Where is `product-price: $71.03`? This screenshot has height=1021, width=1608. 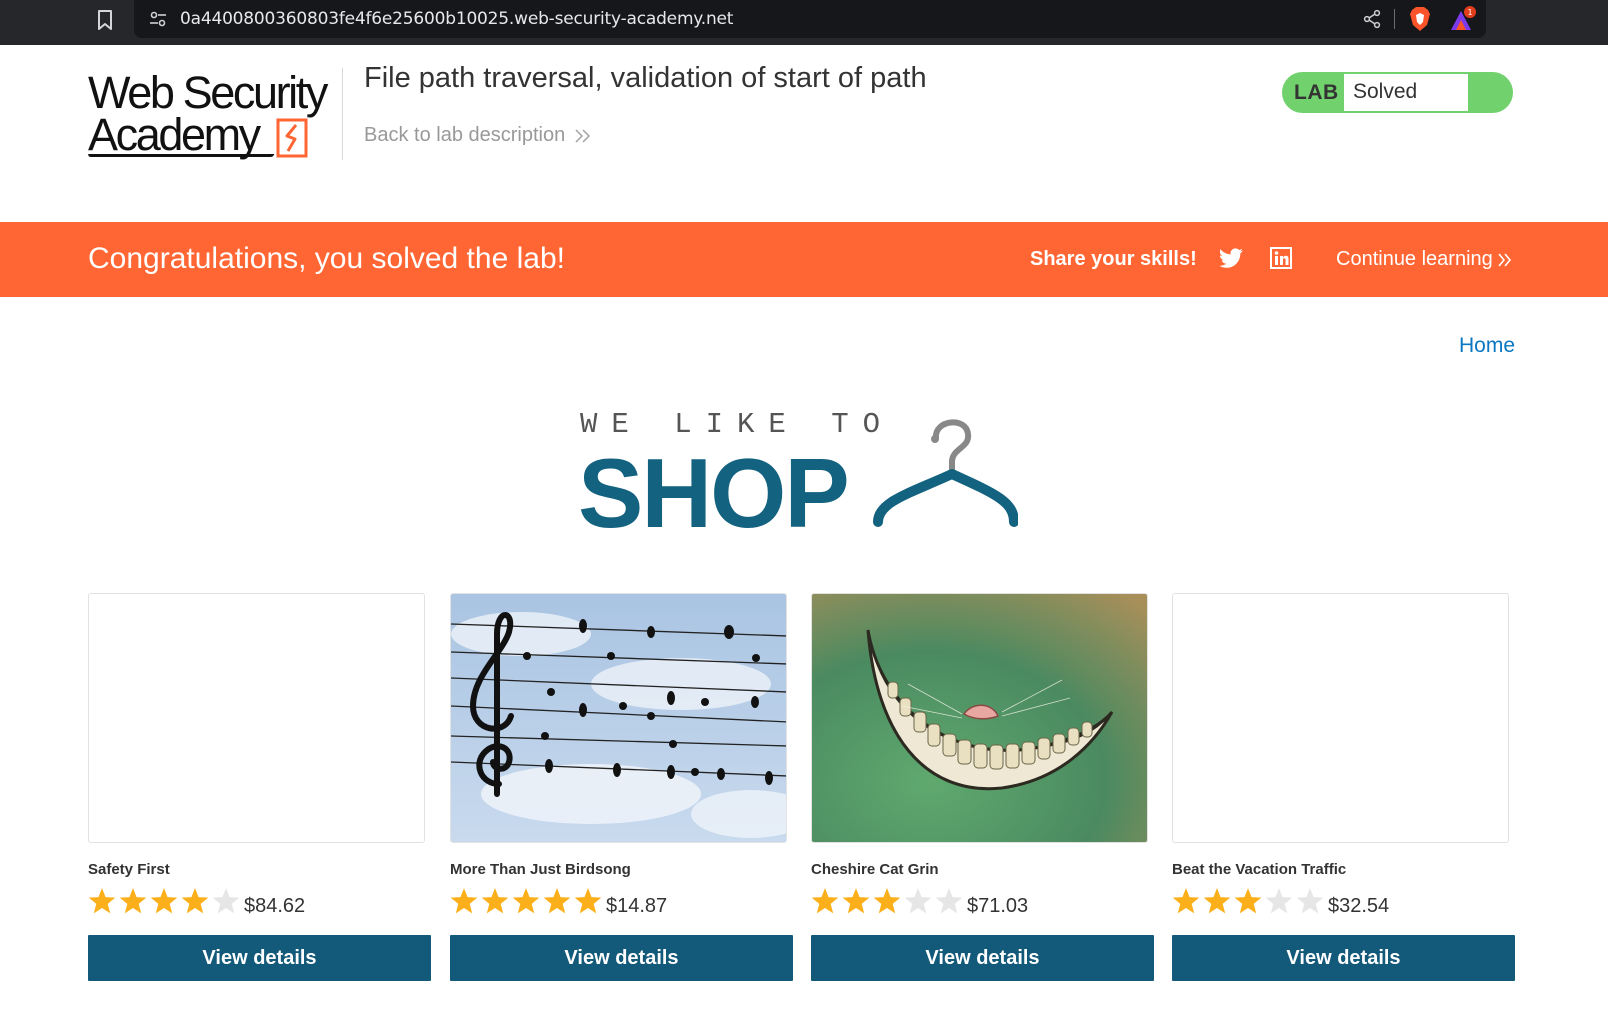 product-price: $71.03 is located at coordinates (998, 906).